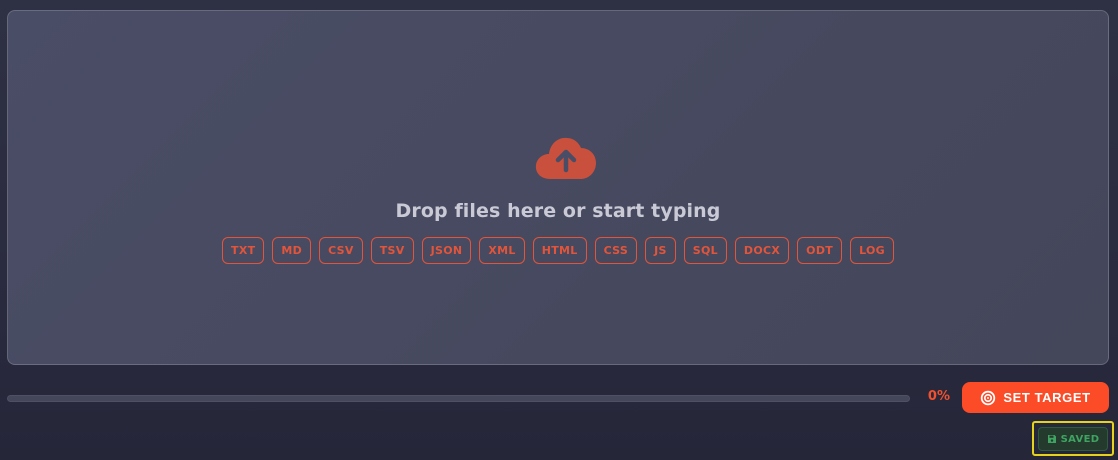 This screenshot has width=1118, height=460. Describe the element at coordinates (762, 250) in the screenshot. I see `file-format-chip-docx: DOCX` at that location.